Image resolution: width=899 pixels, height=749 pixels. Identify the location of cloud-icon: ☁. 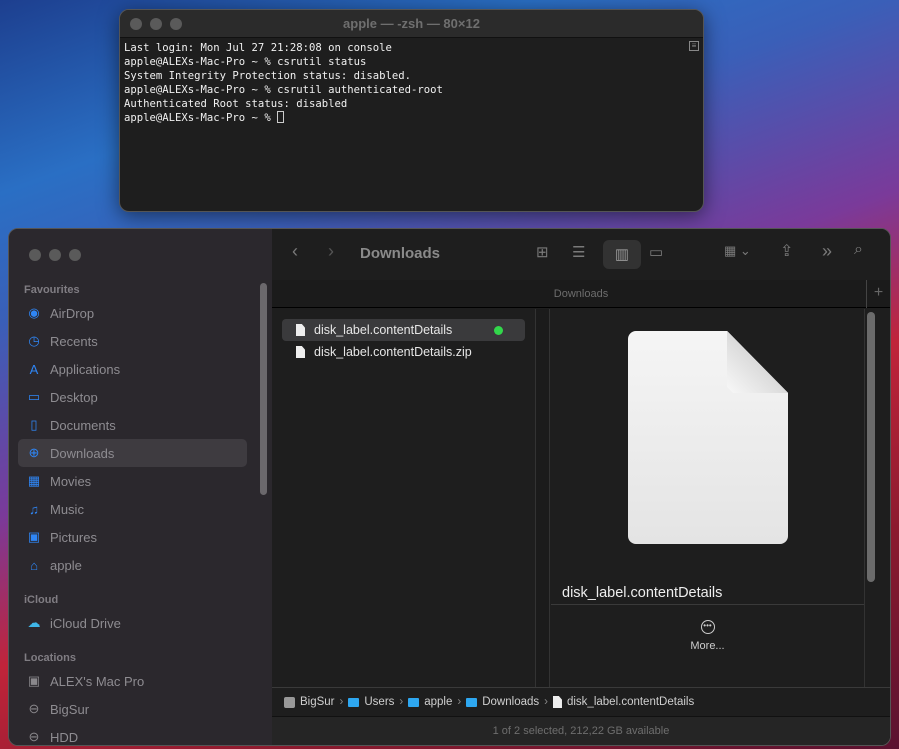
(34, 622).